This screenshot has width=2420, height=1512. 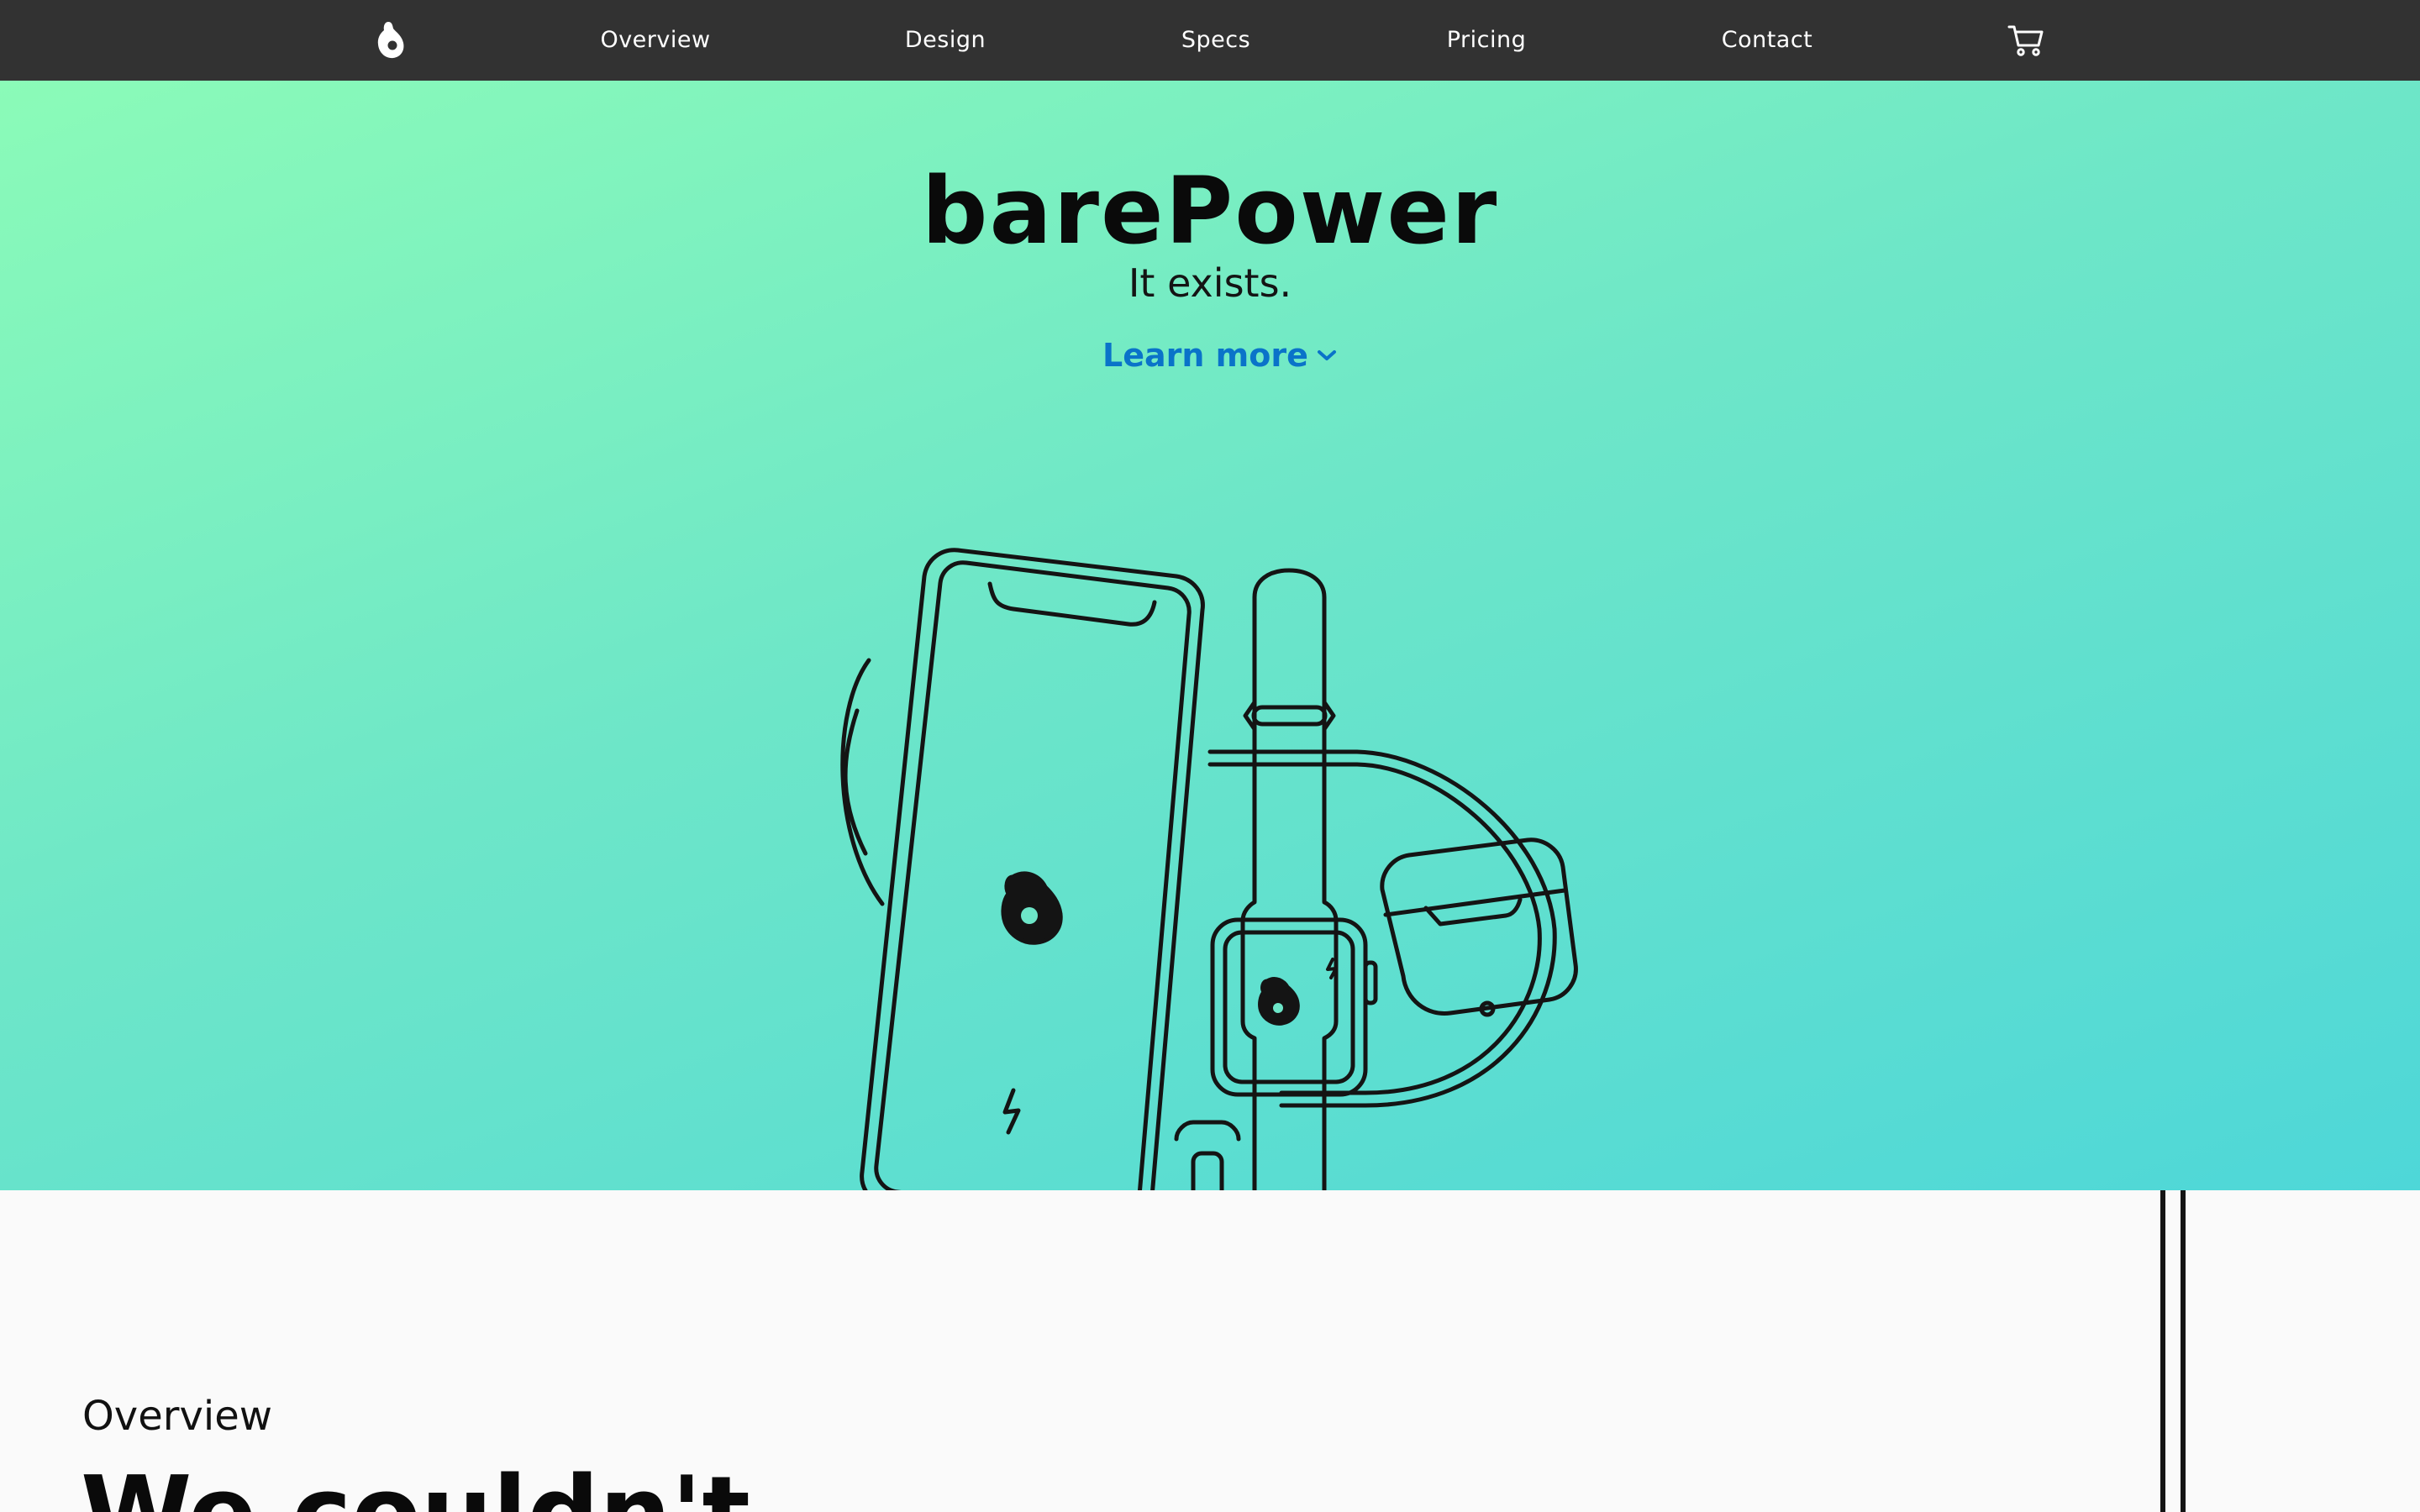 I want to click on nav-link-specs: Specs, so click(x=1215, y=40).